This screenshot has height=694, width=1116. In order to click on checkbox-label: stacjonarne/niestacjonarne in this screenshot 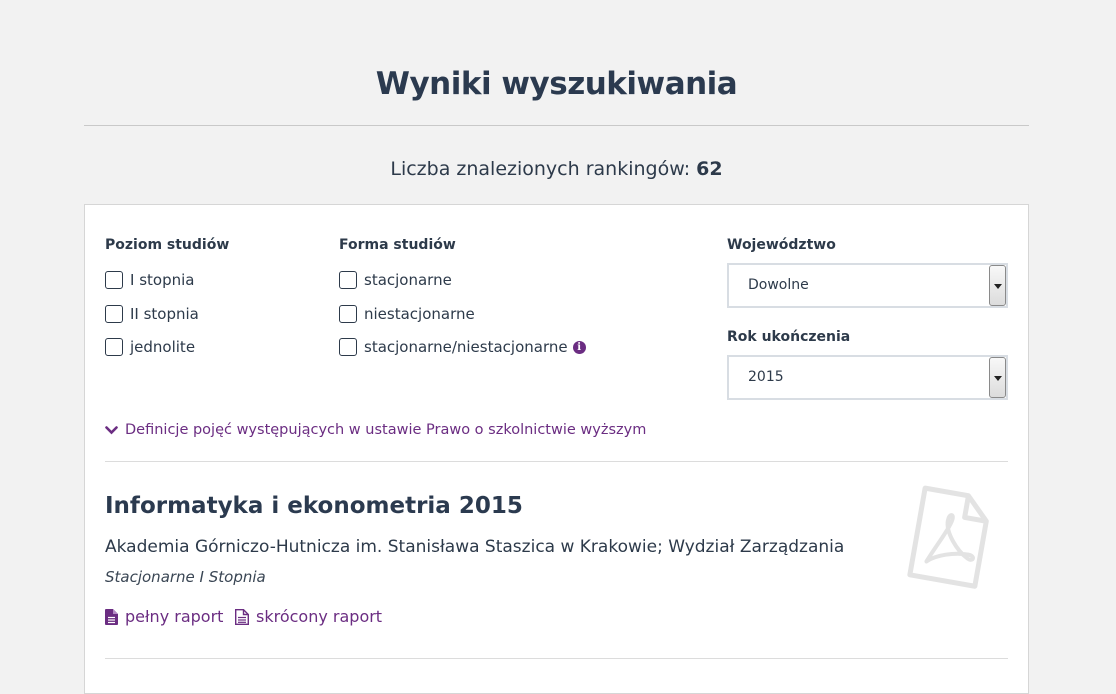, I will do `click(466, 347)`.